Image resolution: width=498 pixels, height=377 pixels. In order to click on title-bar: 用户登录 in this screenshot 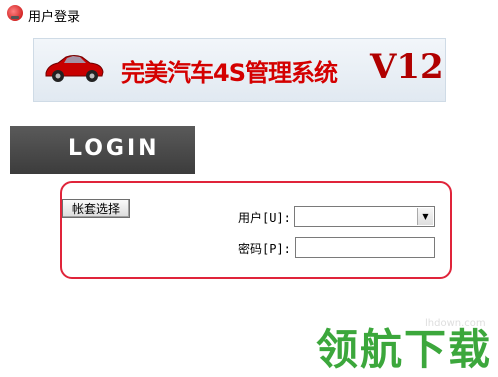, I will do `click(249, 14)`.